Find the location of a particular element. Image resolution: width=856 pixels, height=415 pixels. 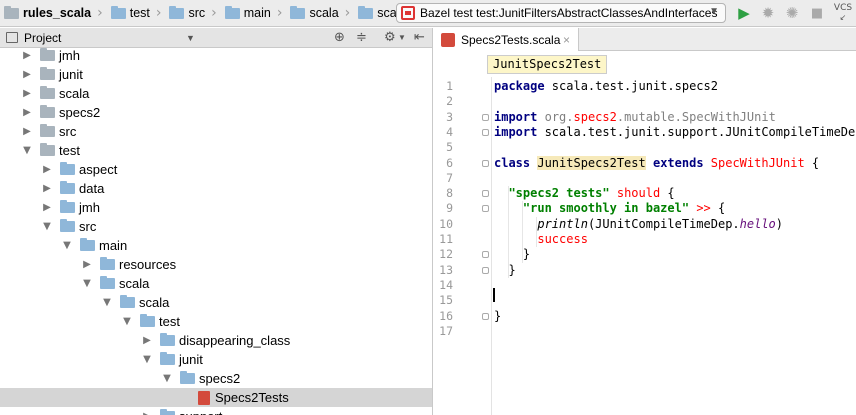

tree-item-specs2: ▼ specs2 is located at coordinates (216, 378).